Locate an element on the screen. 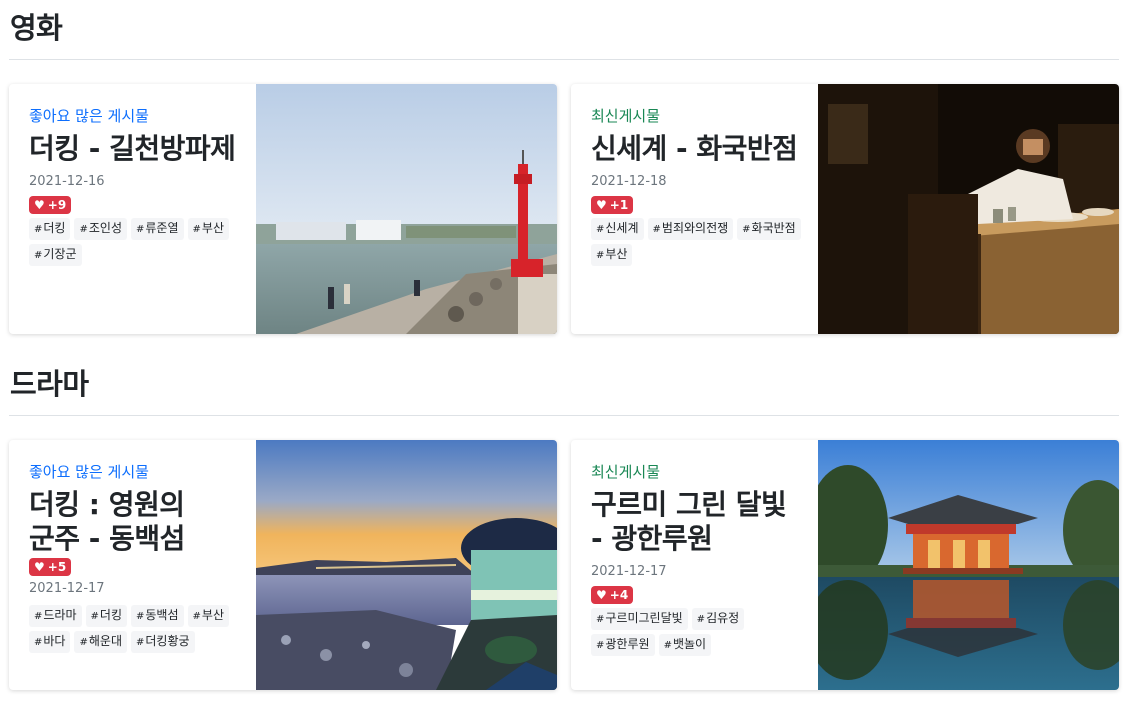 This screenshot has height=709, width=1126. tag: #화국반점 is located at coordinates (769, 229).